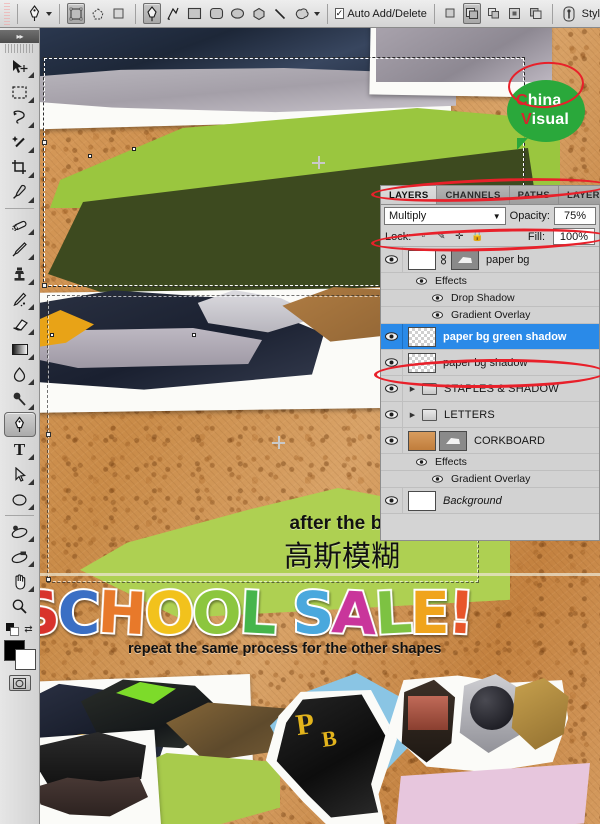 The image size is (600, 824). What do you see at coordinates (490, 260) in the screenshot?
I see `layer-row: paper bg` at bounding box center [490, 260].